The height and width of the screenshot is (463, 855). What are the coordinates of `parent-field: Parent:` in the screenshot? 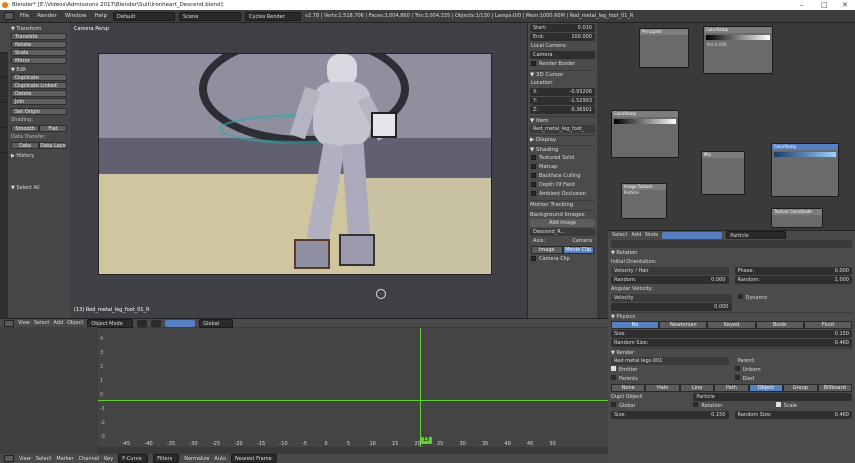 It's located at (794, 361).